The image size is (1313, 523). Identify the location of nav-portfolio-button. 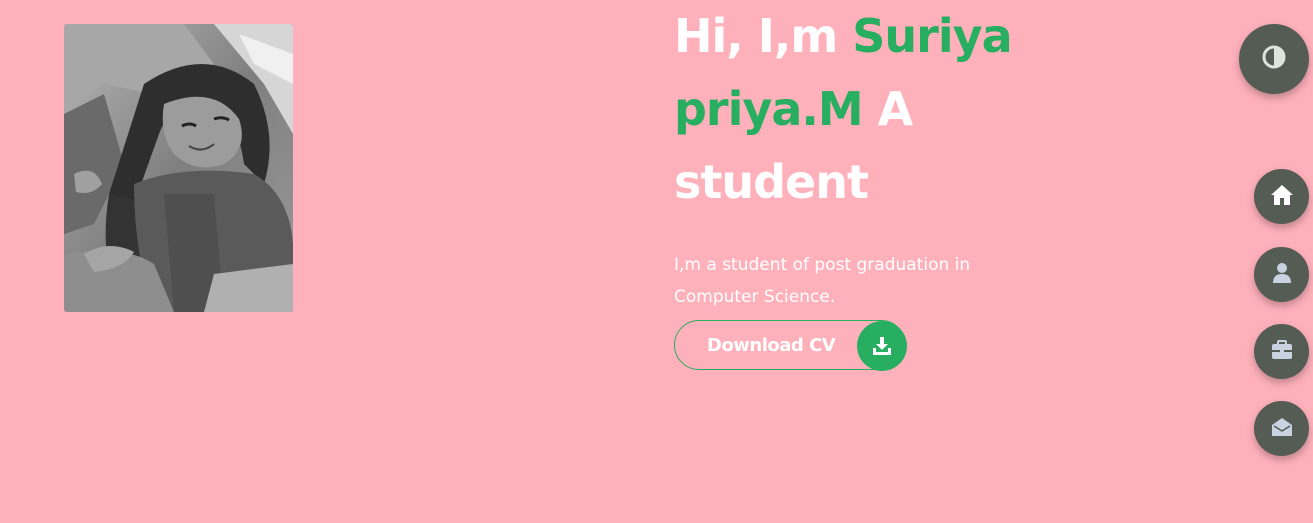
(1281, 351).